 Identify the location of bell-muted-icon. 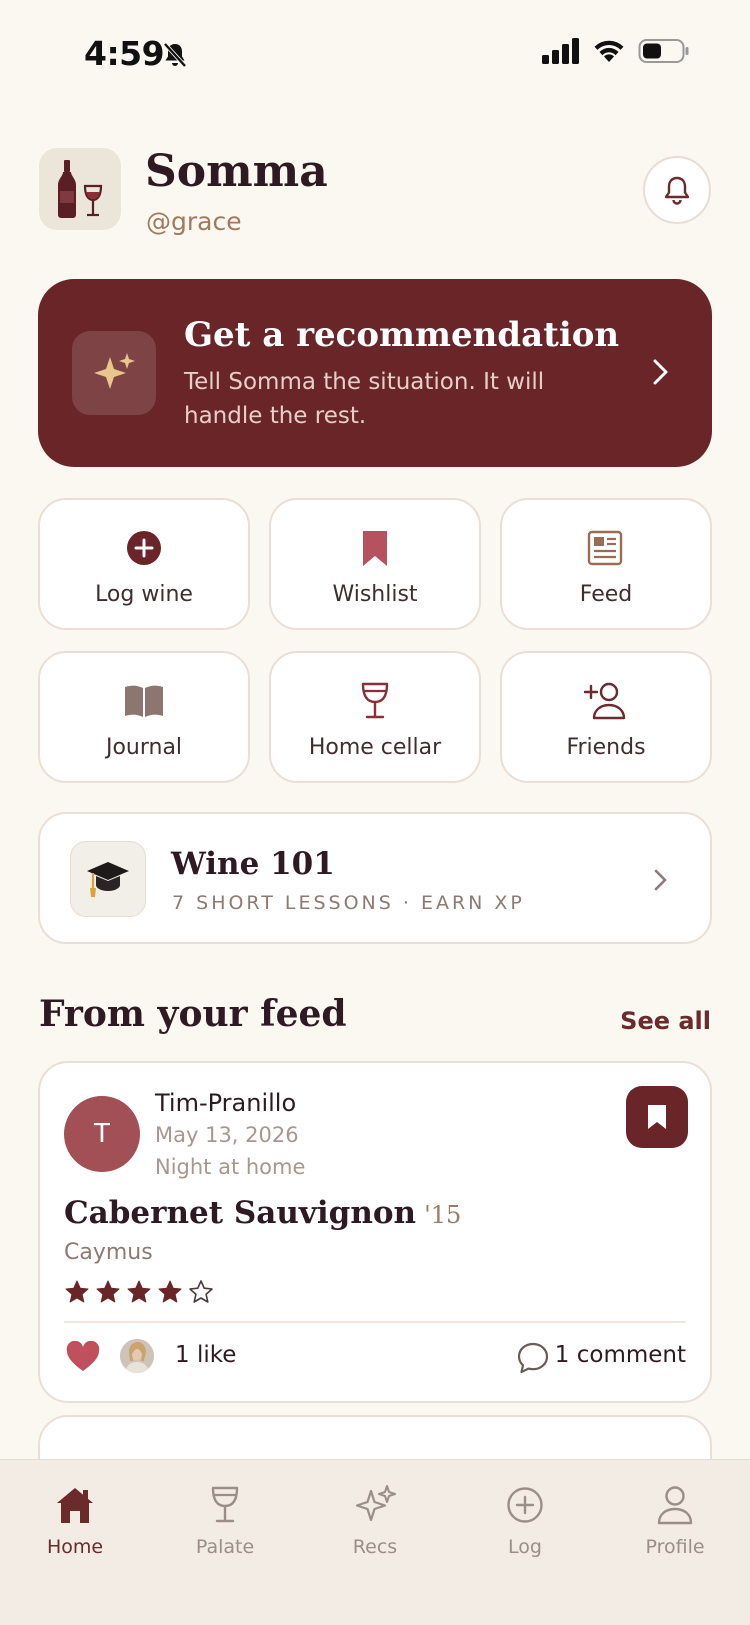
(175, 55).